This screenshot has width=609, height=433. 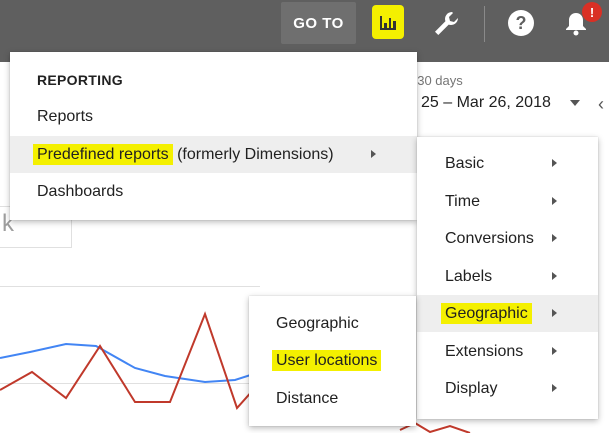 What do you see at coordinates (592, 12) in the screenshot?
I see `notification-badge: !` at bounding box center [592, 12].